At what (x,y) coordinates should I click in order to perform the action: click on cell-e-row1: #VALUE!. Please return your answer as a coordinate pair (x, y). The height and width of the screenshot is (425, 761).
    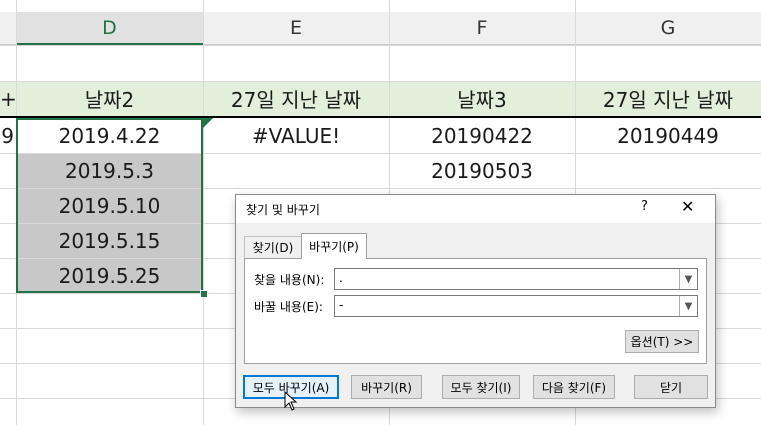
    Looking at the image, I should click on (296, 135).